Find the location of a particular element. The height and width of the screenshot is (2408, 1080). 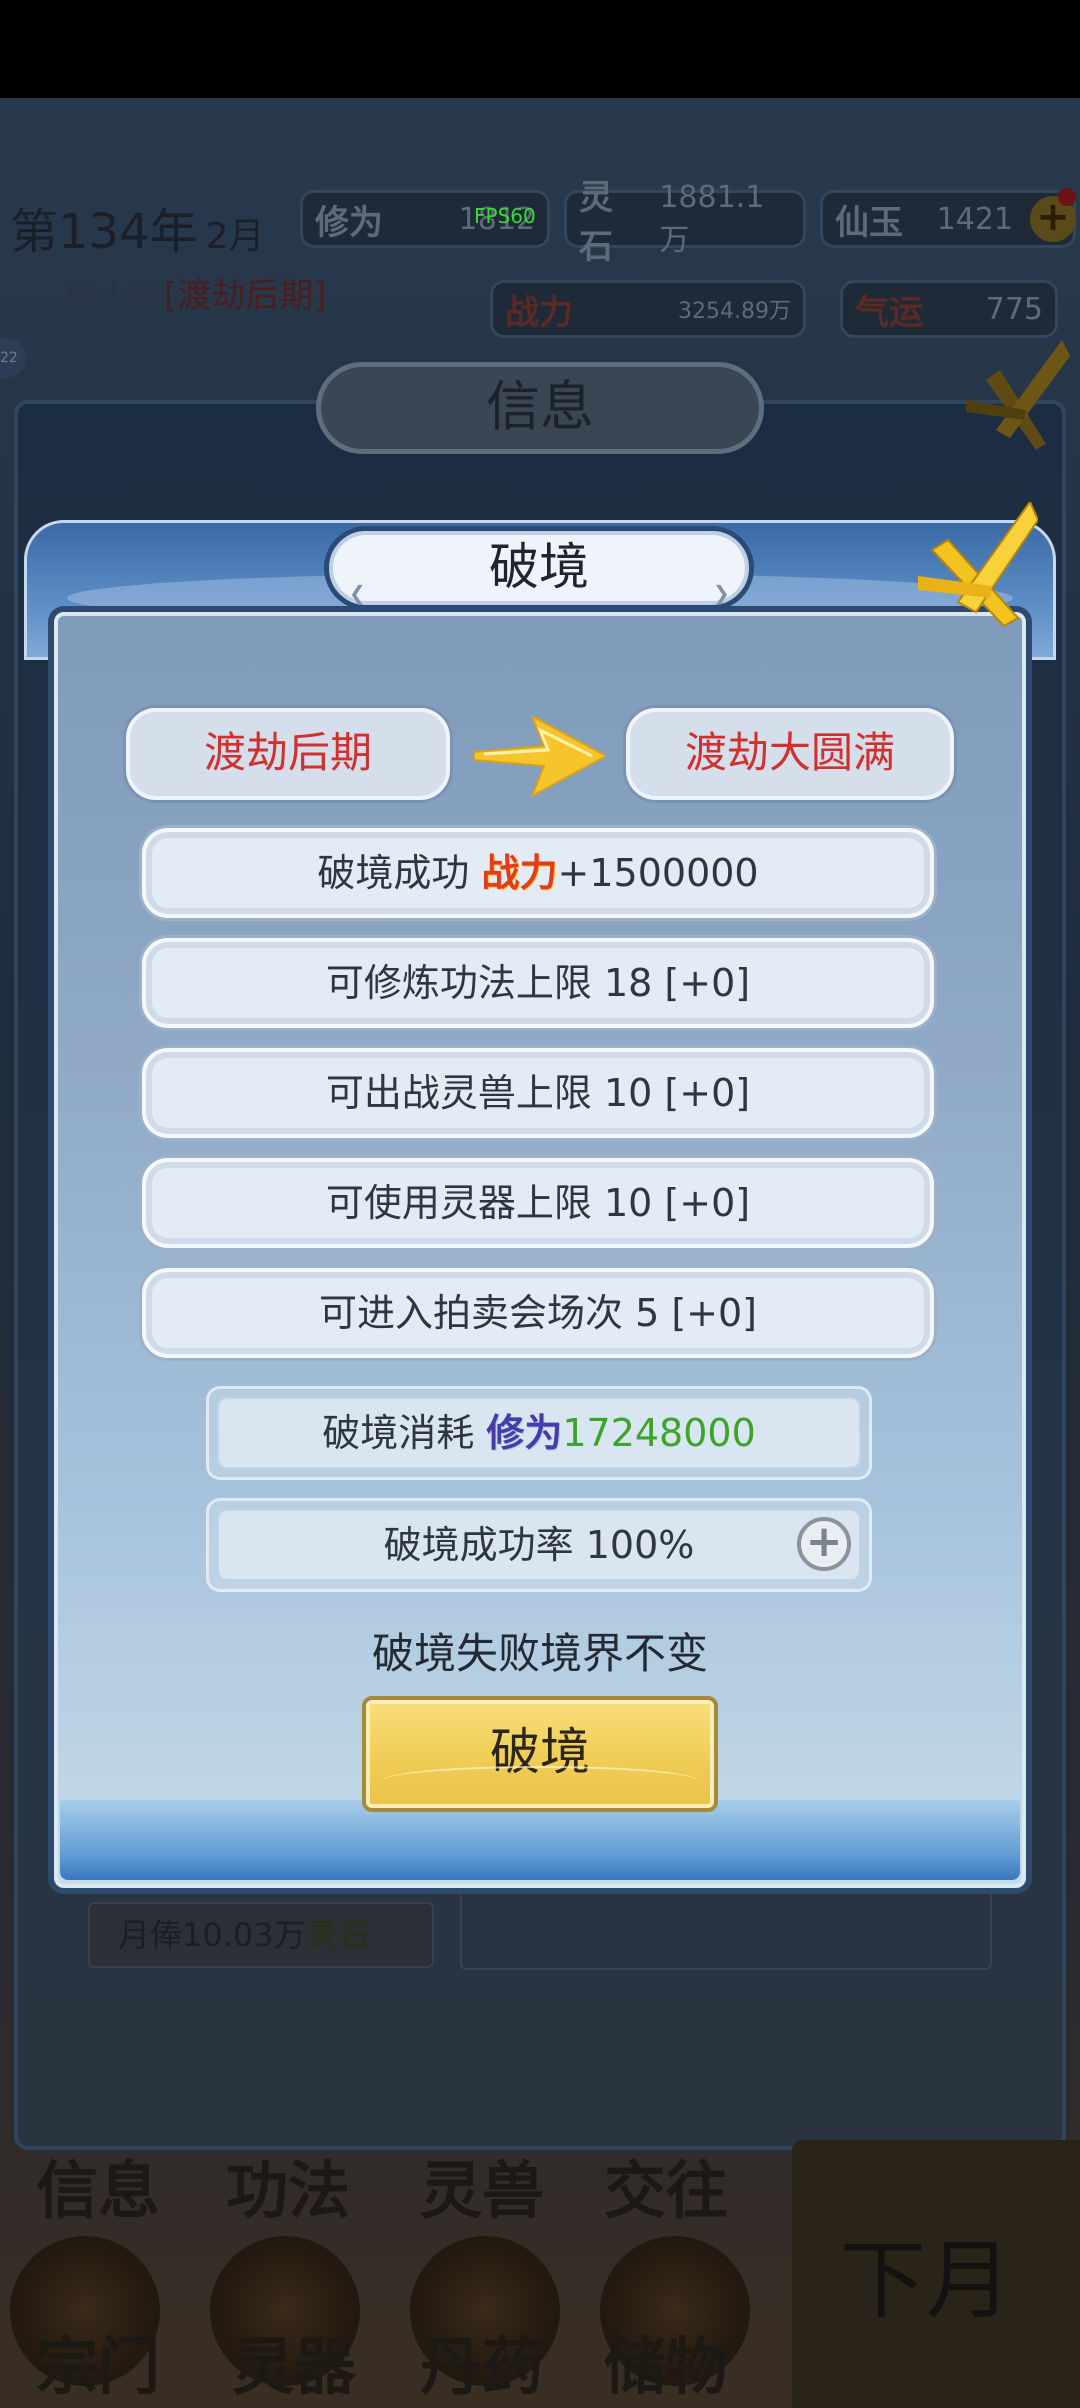

nav-item-artifact: 灵器 is located at coordinates (294, 2361).